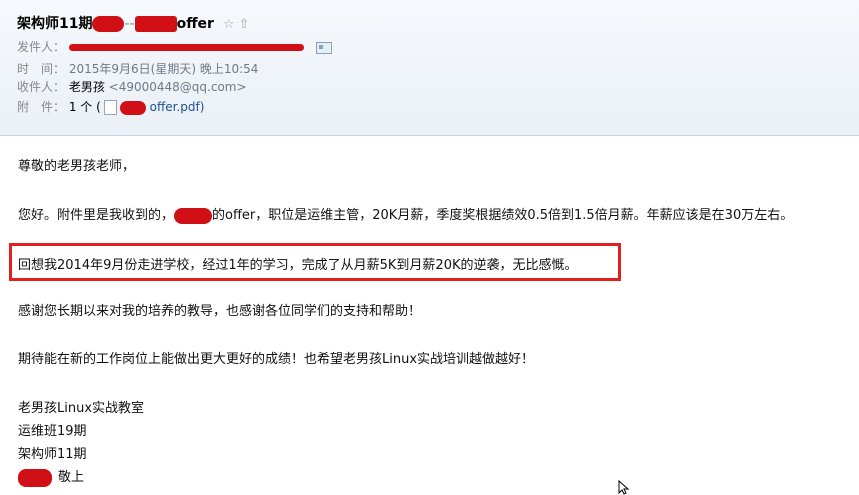 The height and width of the screenshot is (495, 859). What do you see at coordinates (52, 454) in the screenshot?
I see `signature-line-3: 架构师11期` at bounding box center [52, 454].